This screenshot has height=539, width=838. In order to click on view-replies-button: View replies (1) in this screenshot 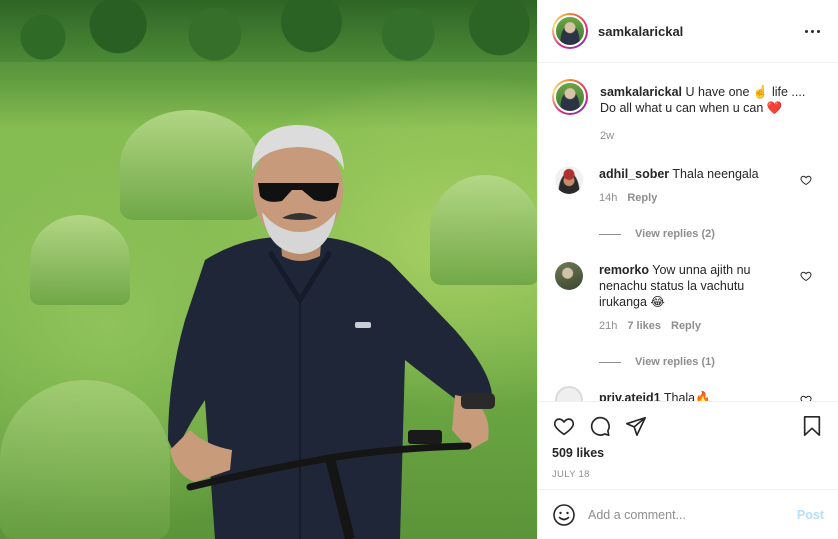, I will do `click(711, 362)`.